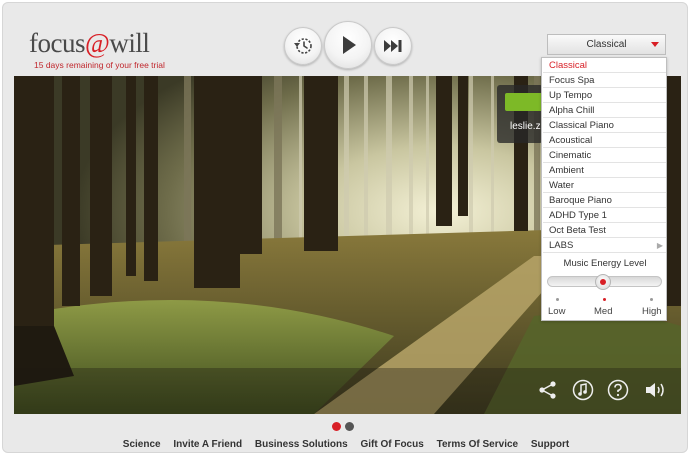 This screenshot has width=690, height=455. I want to click on energy-label-low: Low, so click(556, 311).